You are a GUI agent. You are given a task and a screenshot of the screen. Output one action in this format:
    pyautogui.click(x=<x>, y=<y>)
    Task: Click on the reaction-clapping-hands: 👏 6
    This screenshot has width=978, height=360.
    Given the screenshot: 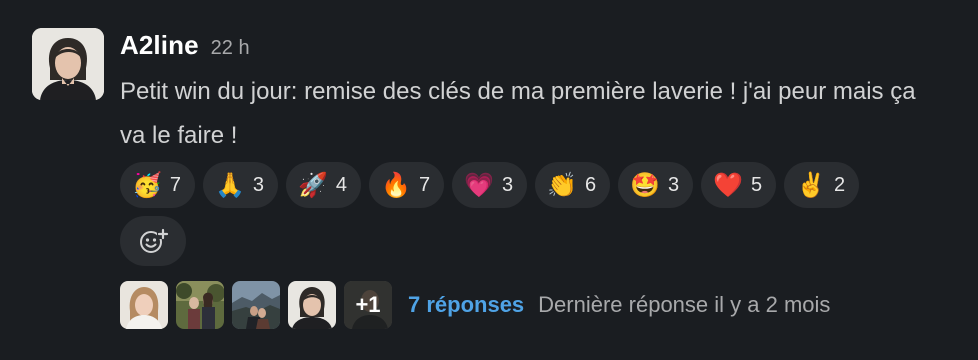 What is the action you would take?
    pyautogui.click(x=573, y=185)
    